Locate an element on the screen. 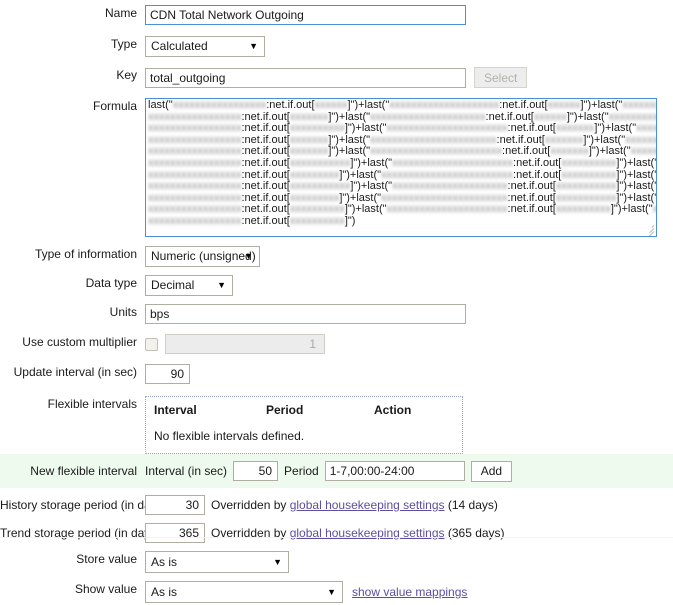 The image size is (673, 605). label-new-period: Period is located at coordinates (301, 471).